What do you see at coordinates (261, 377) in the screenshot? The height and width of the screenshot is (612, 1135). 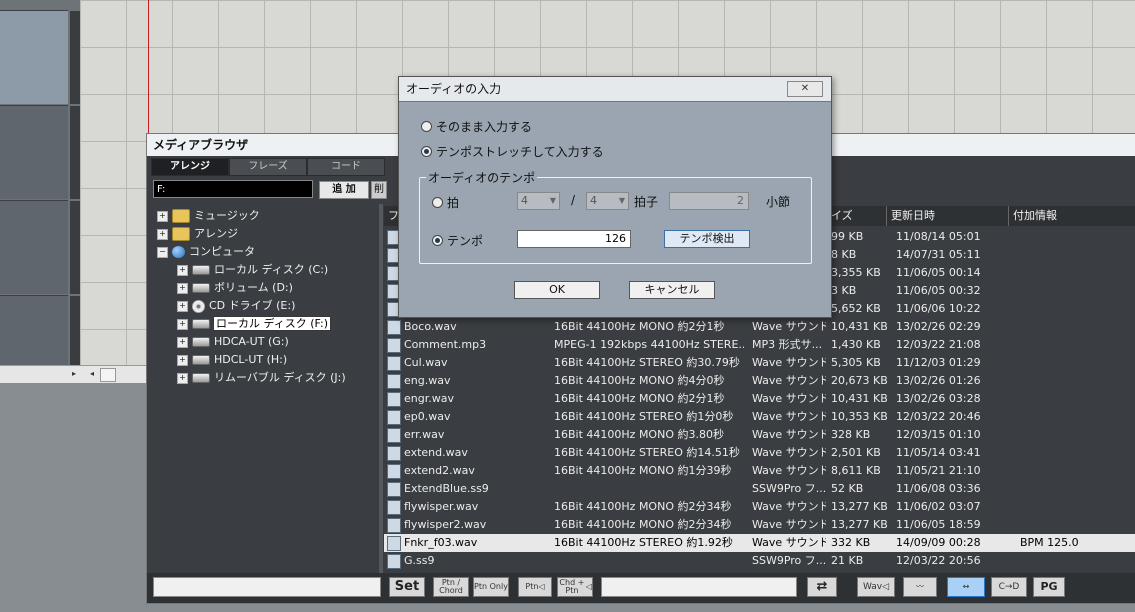 I see `tree-item-drive-j: + リムーバブル ディスク (J:)` at bounding box center [261, 377].